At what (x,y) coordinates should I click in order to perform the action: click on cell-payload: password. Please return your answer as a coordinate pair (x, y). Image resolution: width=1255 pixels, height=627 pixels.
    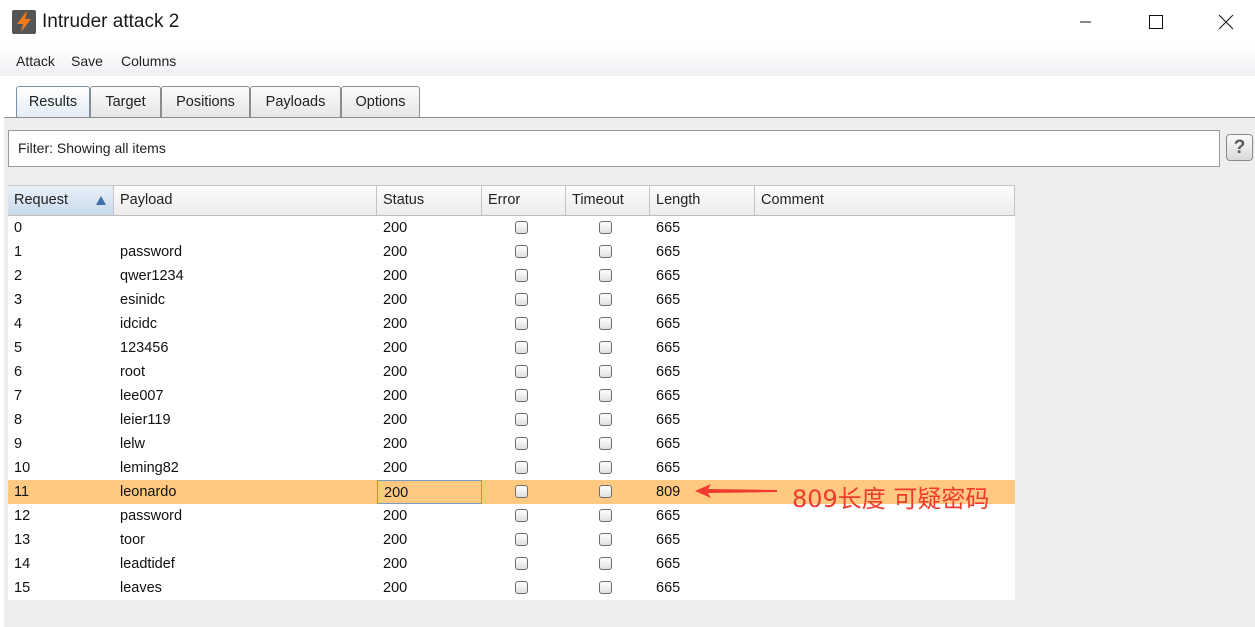
    Looking at the image, I should click on (151, 516).